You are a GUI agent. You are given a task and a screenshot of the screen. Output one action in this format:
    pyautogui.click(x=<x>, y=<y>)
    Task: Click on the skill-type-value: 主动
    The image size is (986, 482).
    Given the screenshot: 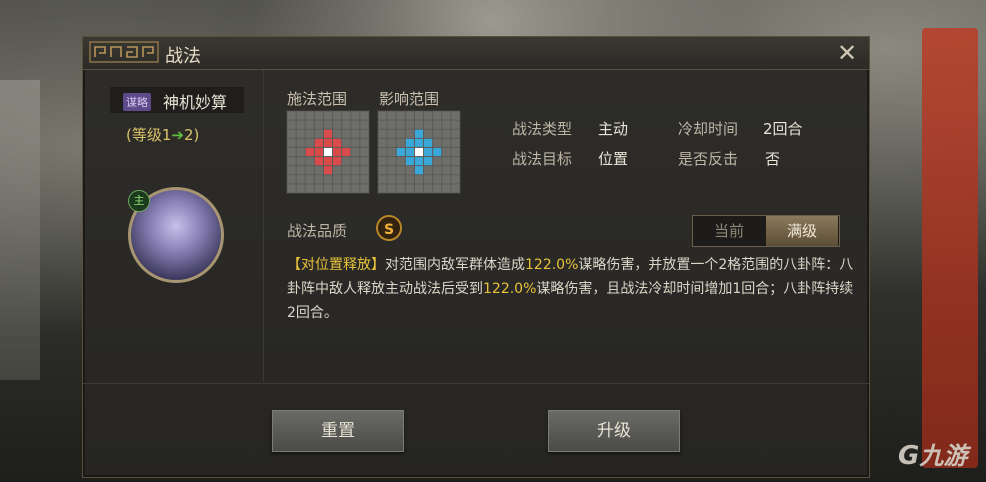 What is the action you would take?
    pyautogui.click(x=613, y=129)
    